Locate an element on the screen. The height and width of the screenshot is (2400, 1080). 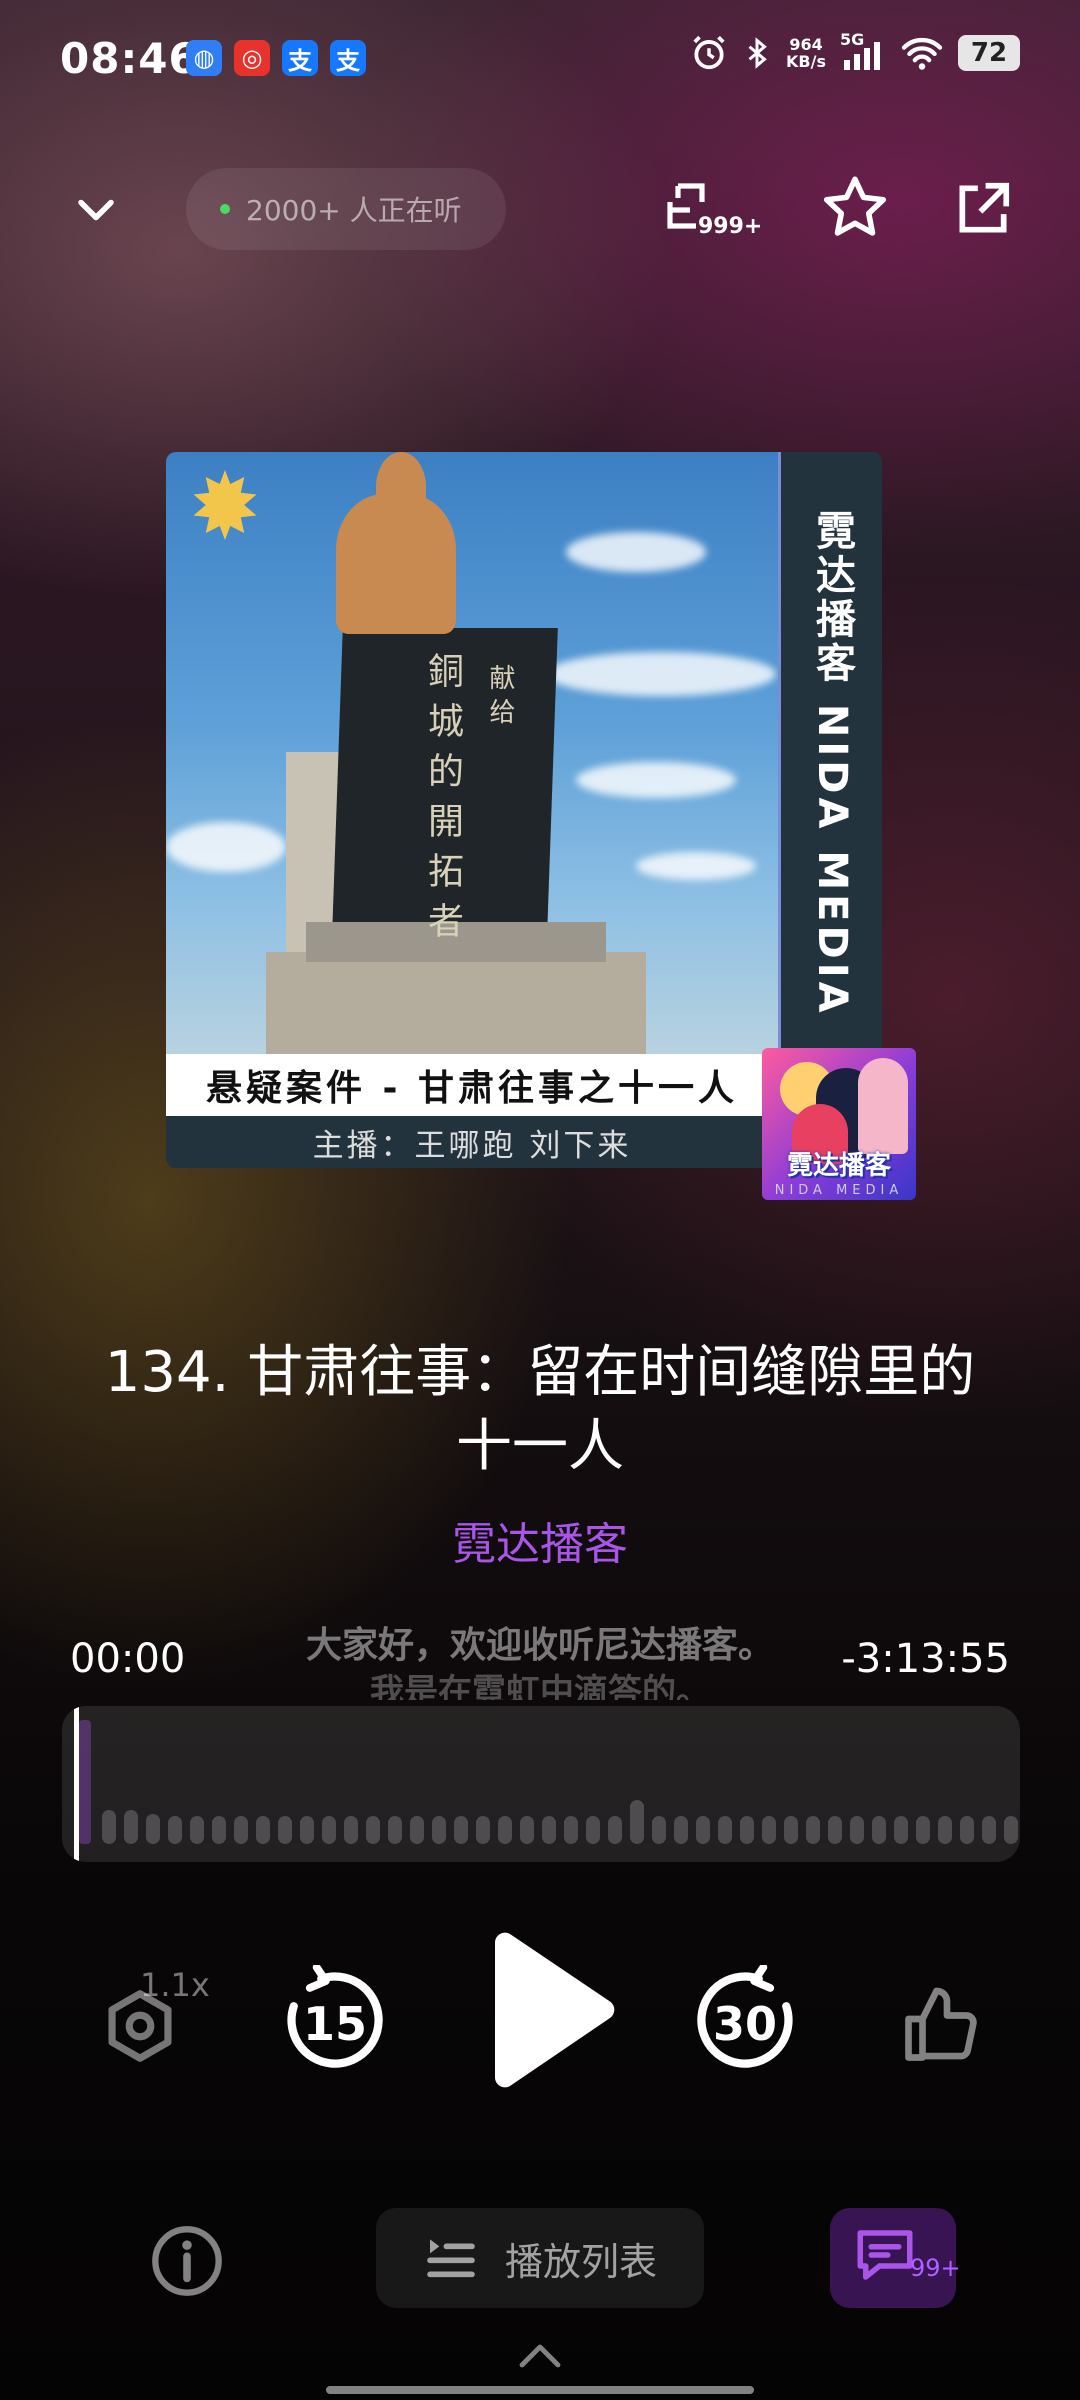
netease-music-icon: ◎ is located at coordinates (252, 58).